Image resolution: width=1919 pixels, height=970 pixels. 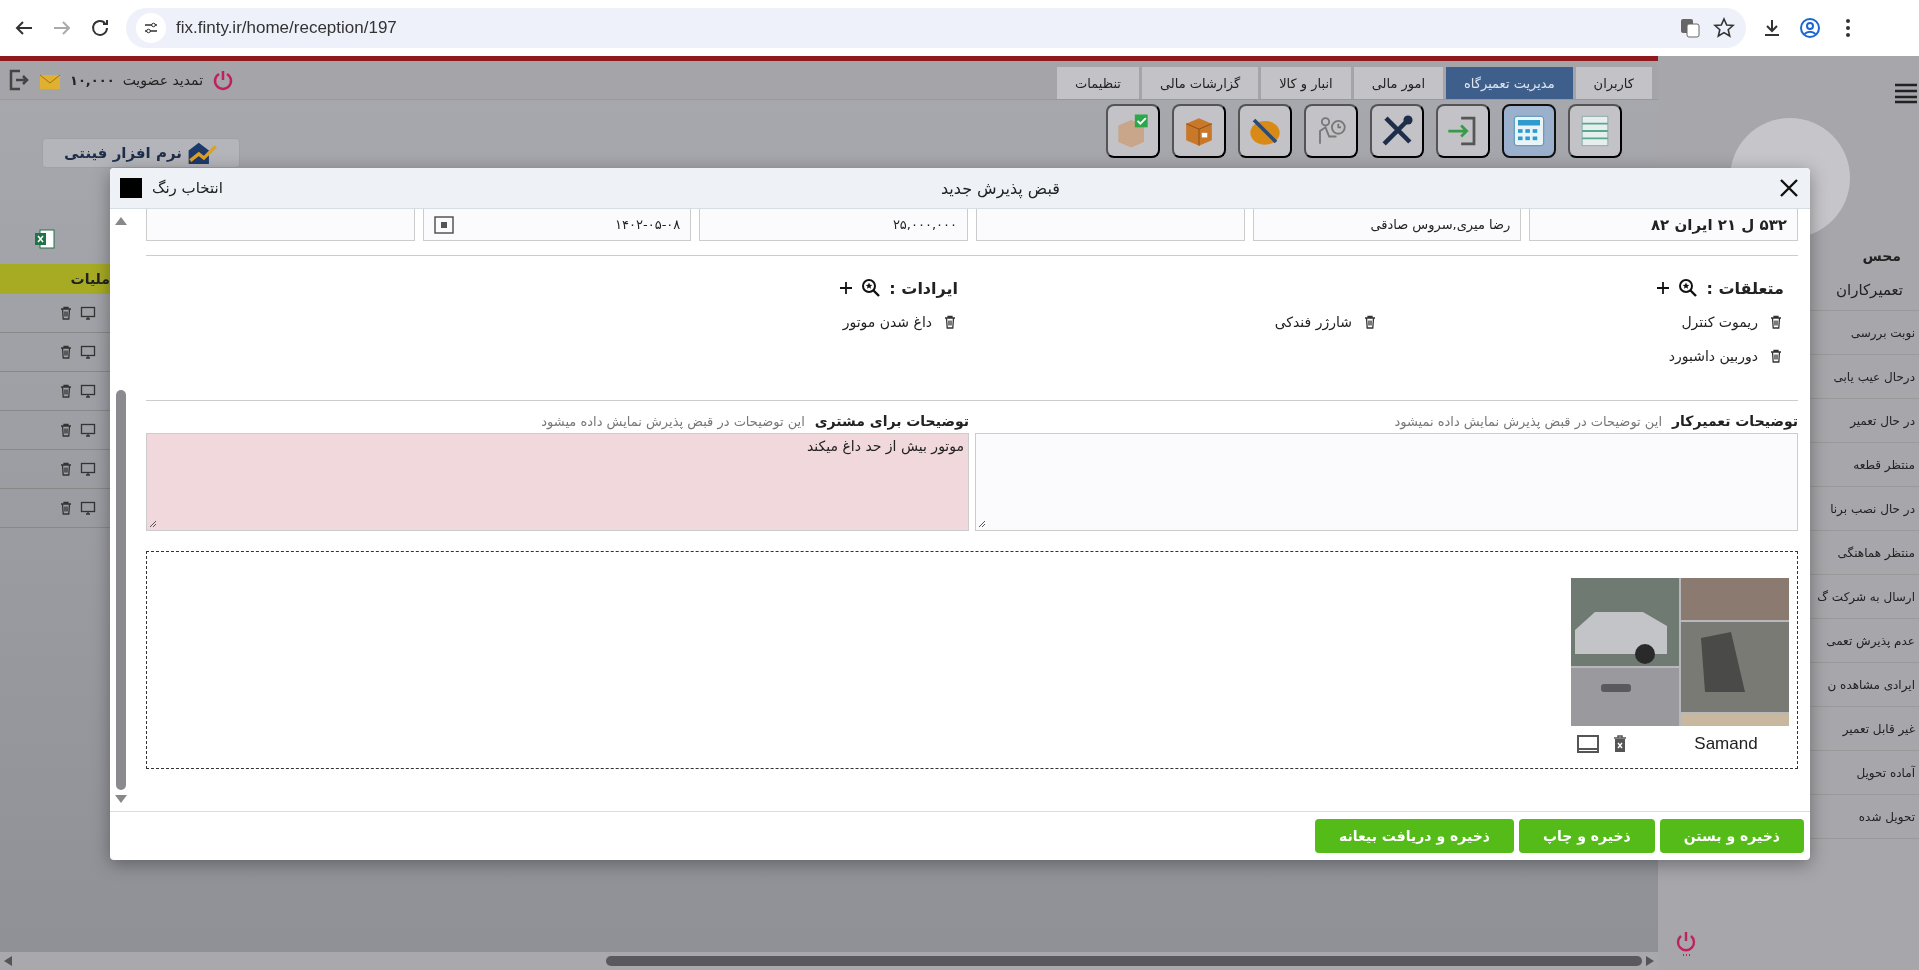 What do you see at coordinates (1871, 684) in the screenshot?
I see `status-menu-item: ایرادی مشاهده ن` at bounding box center [1871, 684].